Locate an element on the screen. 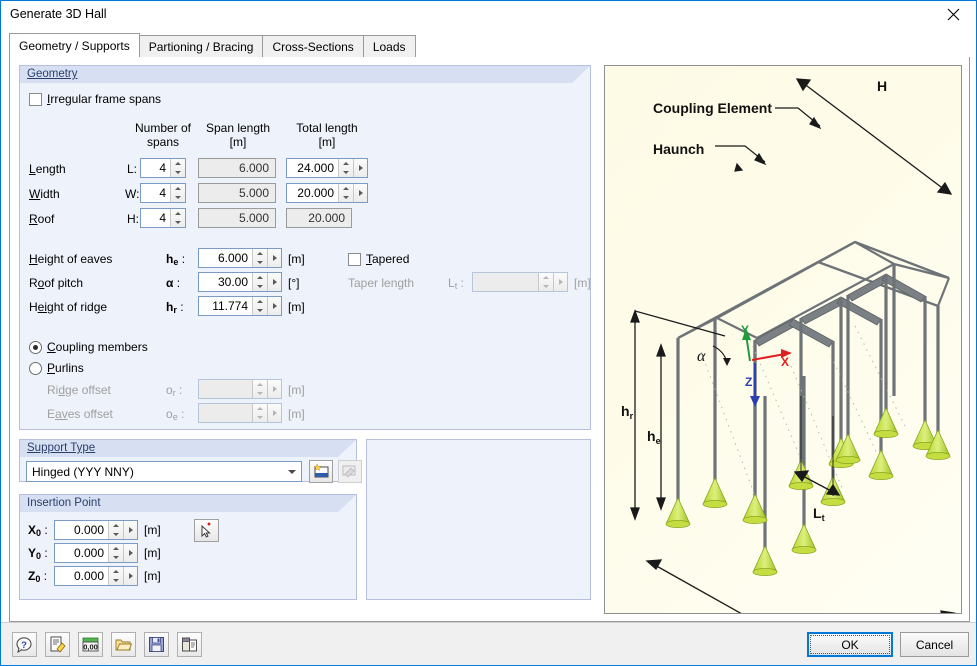 Image resolution: width=977 pixels, height=666 pixels. window-title: Generate 3D Hall is located at coordinates (58, 14).